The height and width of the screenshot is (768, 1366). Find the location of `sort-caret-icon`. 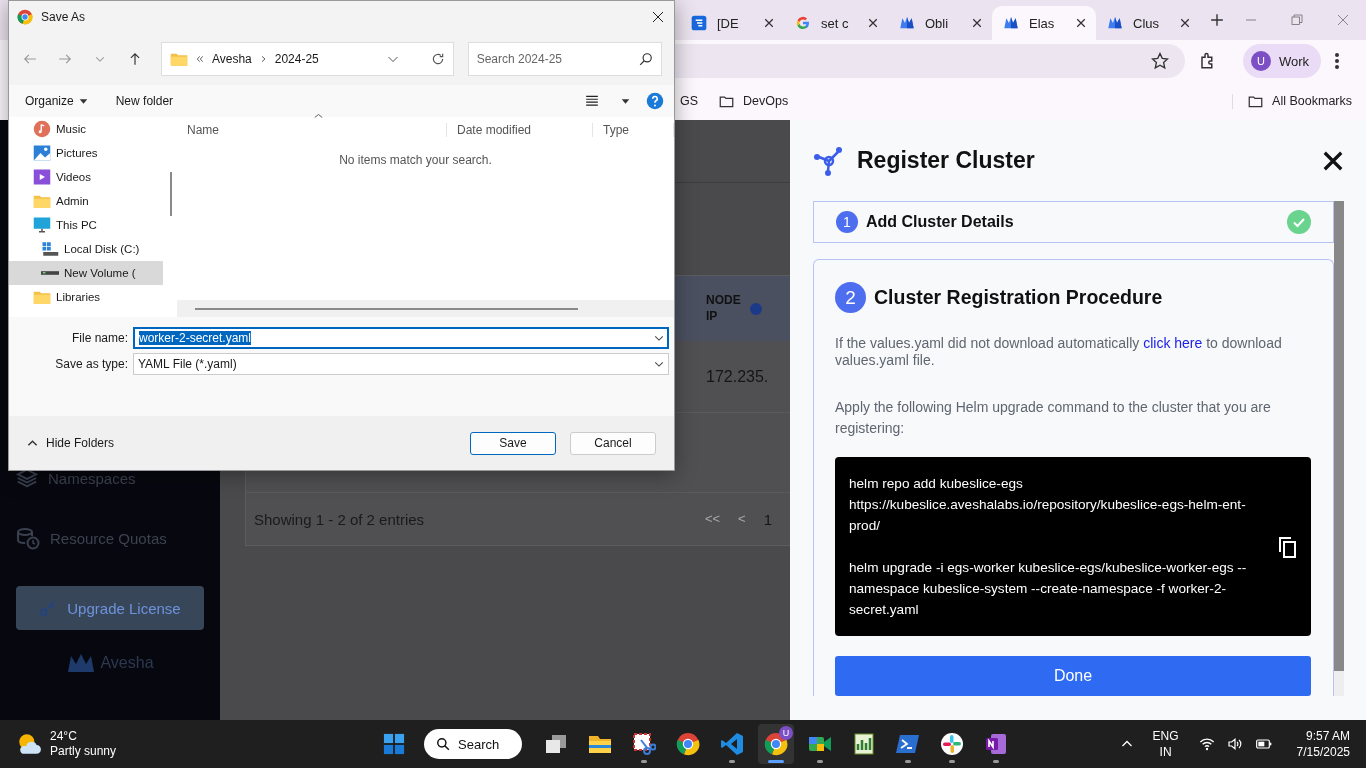

sort-caret-icon is located at coordinates (318, 116).